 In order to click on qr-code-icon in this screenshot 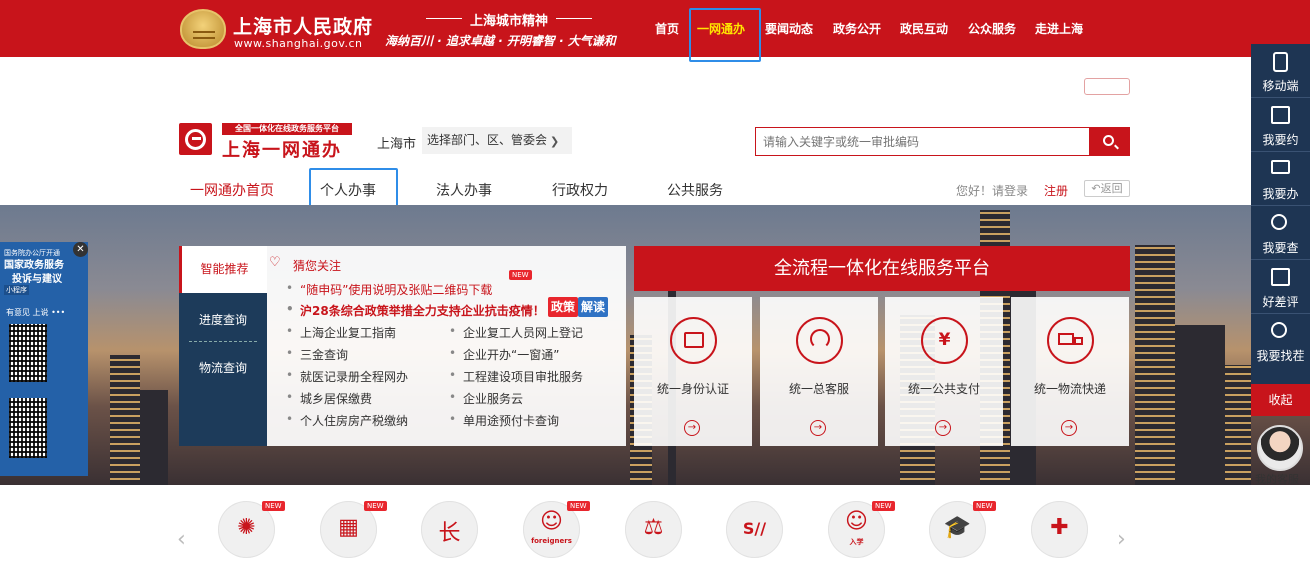, I will do `click(28, 428)`.